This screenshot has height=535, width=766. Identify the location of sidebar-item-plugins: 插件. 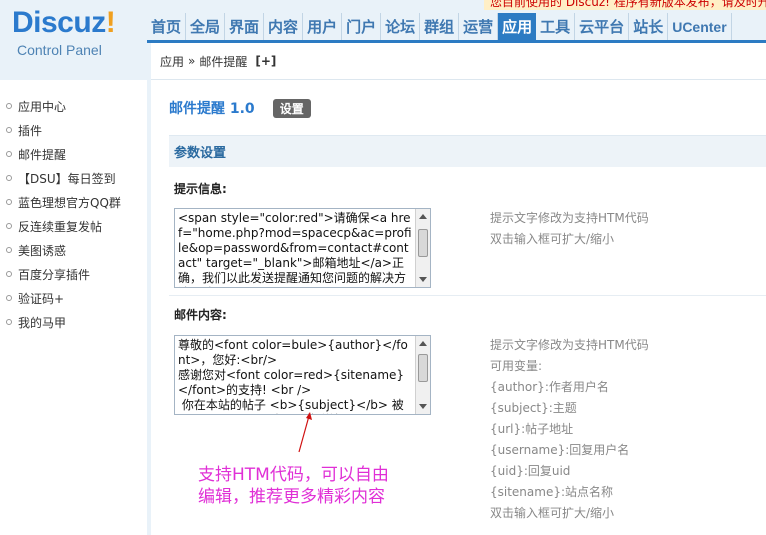
(73, 130).